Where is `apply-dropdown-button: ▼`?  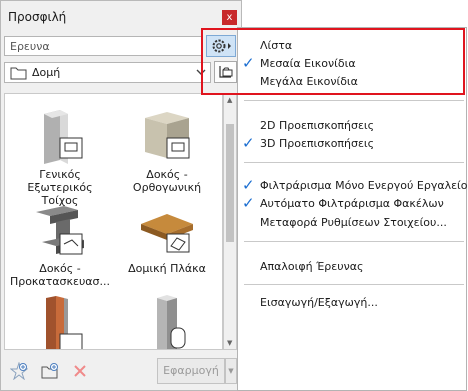 apply-dropdown-button: ▼ is located at coordinates (231, 371).